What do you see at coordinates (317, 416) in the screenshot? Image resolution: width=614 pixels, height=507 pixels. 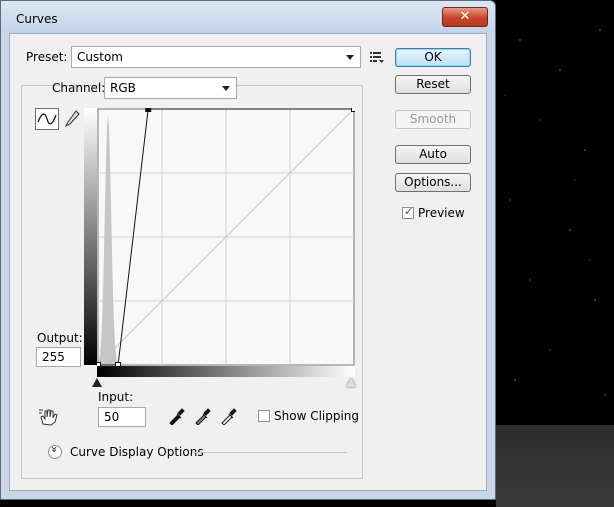 I see `show-clipping-label: Show Clipping` at bounding box center [317, 416].